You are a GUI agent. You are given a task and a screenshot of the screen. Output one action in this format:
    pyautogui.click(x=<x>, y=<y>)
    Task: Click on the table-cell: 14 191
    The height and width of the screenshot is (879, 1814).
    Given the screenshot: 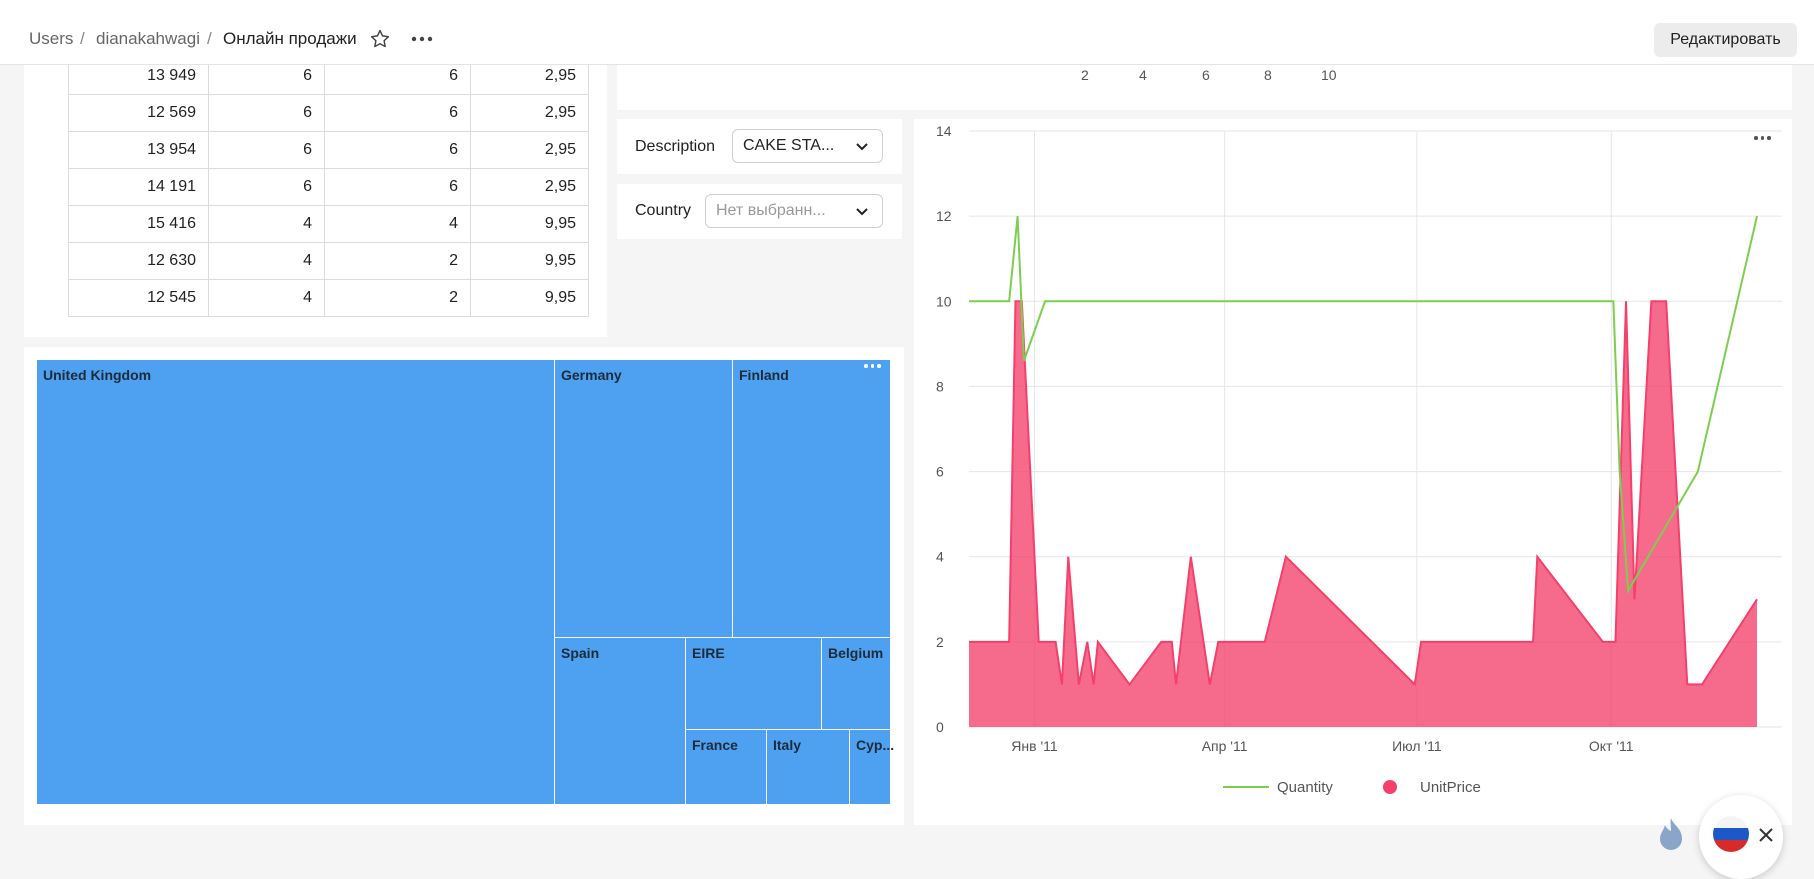 What is the action you would take?
    pyautogui.click(x=138, y=187)
    